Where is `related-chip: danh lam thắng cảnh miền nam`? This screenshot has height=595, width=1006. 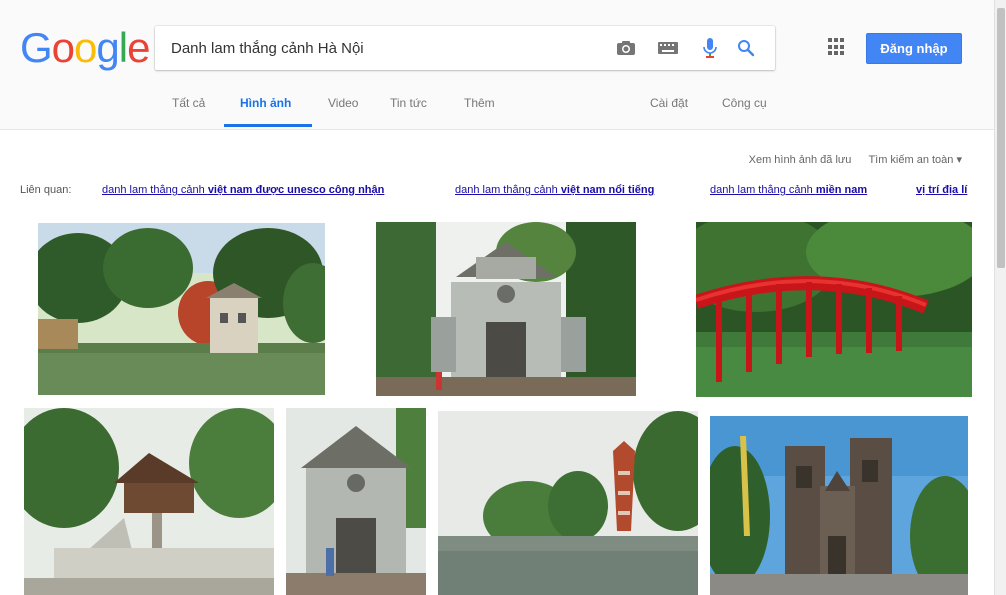
related-chip: danh lam thắng cảnh miền nam is located at coordinates (788, 190).